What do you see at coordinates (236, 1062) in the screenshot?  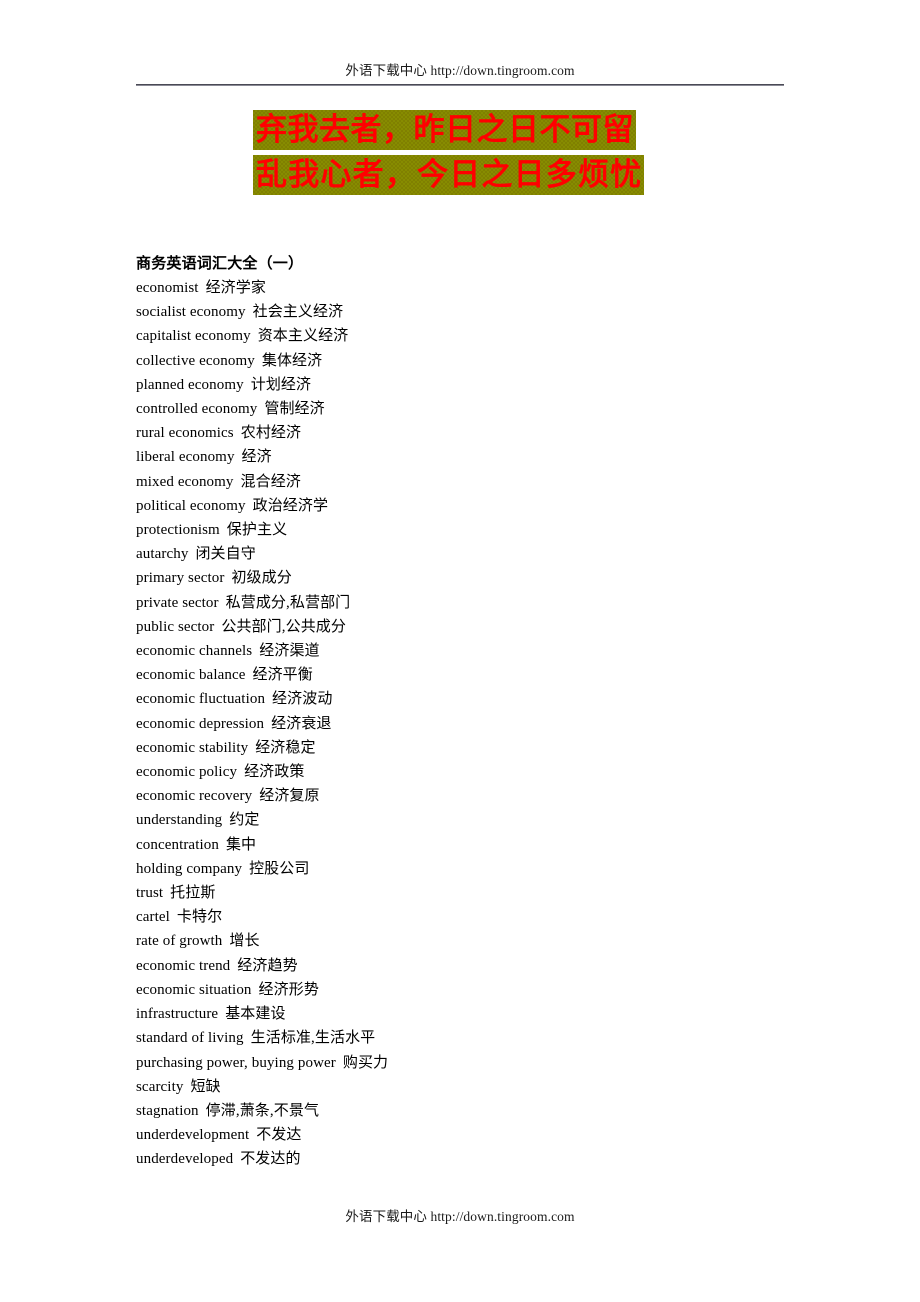 I see `entry-term: purchasing power, buying power` at bounding box center [236, 1062].